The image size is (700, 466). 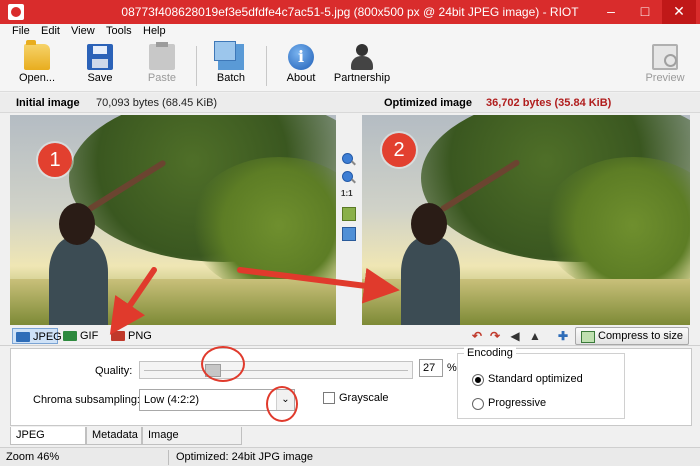 I want to click on crop-icon: ✚, so click(x=563, y=336).